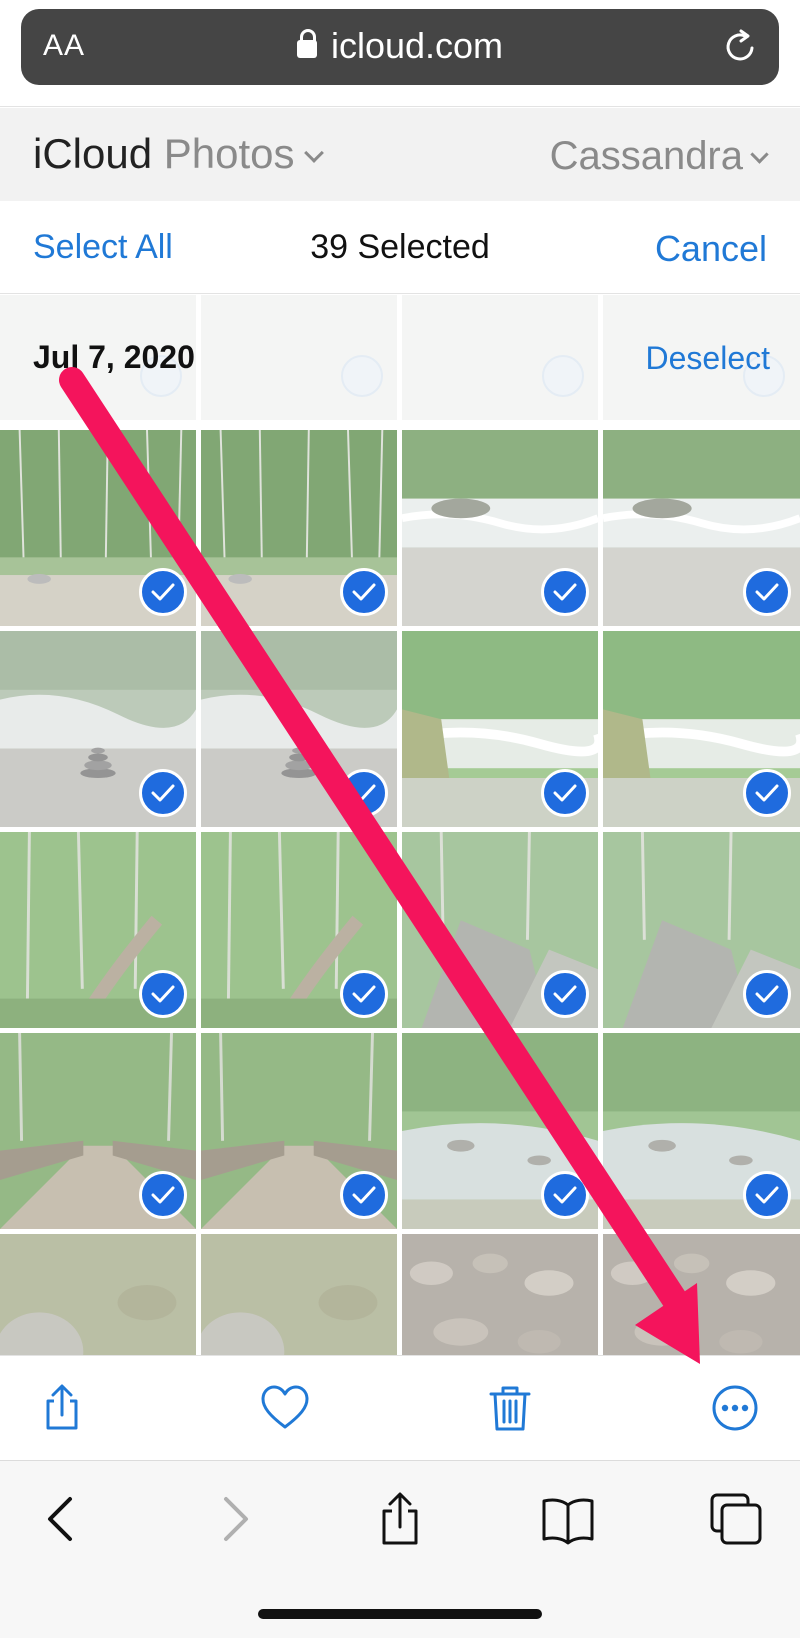 This screenshot has height=1638, width=800. I want to click on url-display: icloud.com, so click(400, 46).